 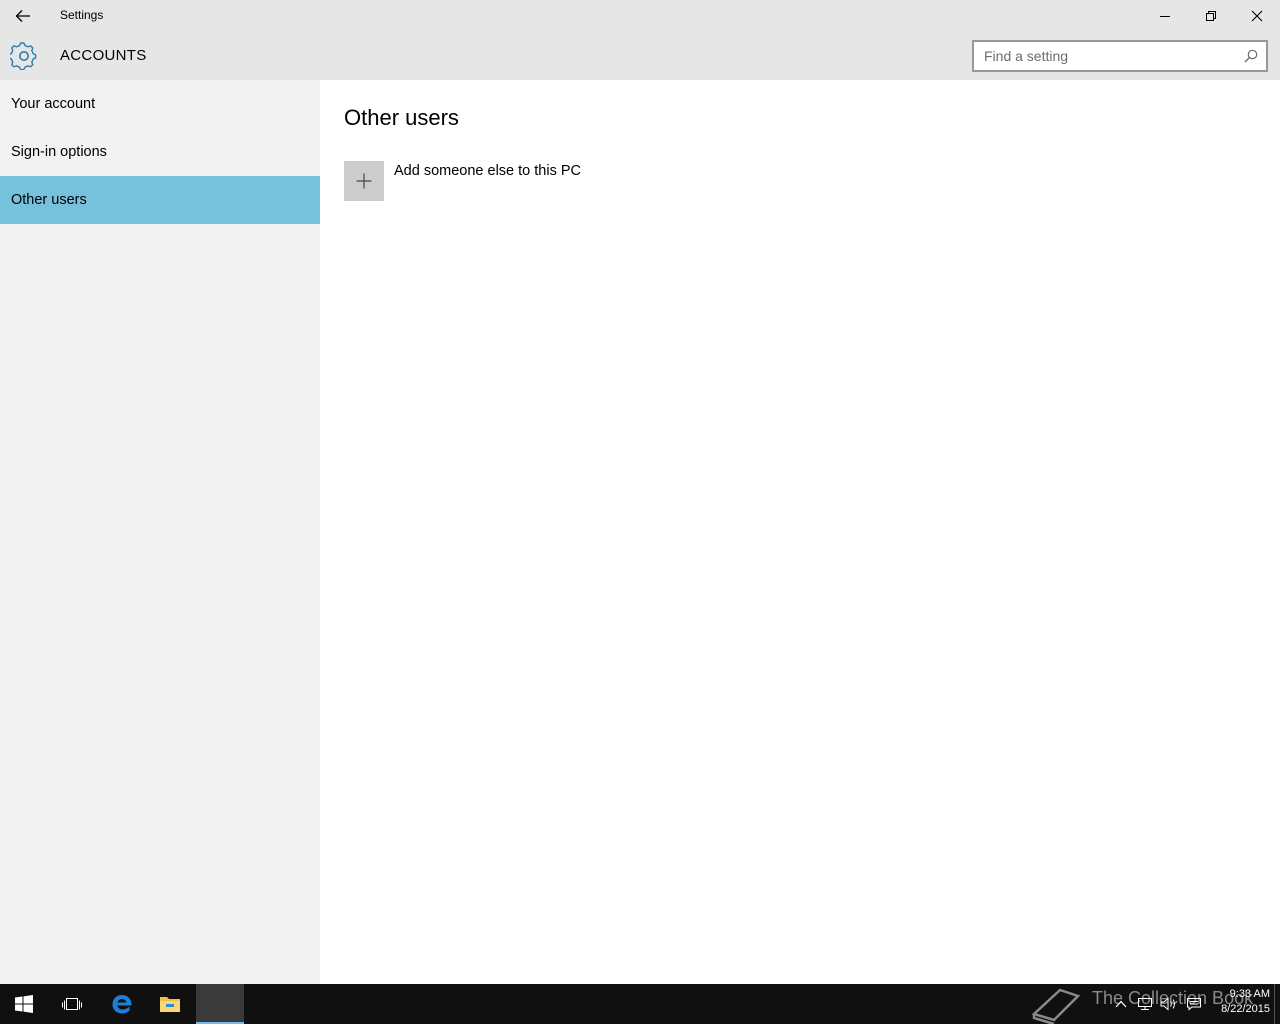 I want to click on volume-tray-button, so click(x=1169, y=1004).